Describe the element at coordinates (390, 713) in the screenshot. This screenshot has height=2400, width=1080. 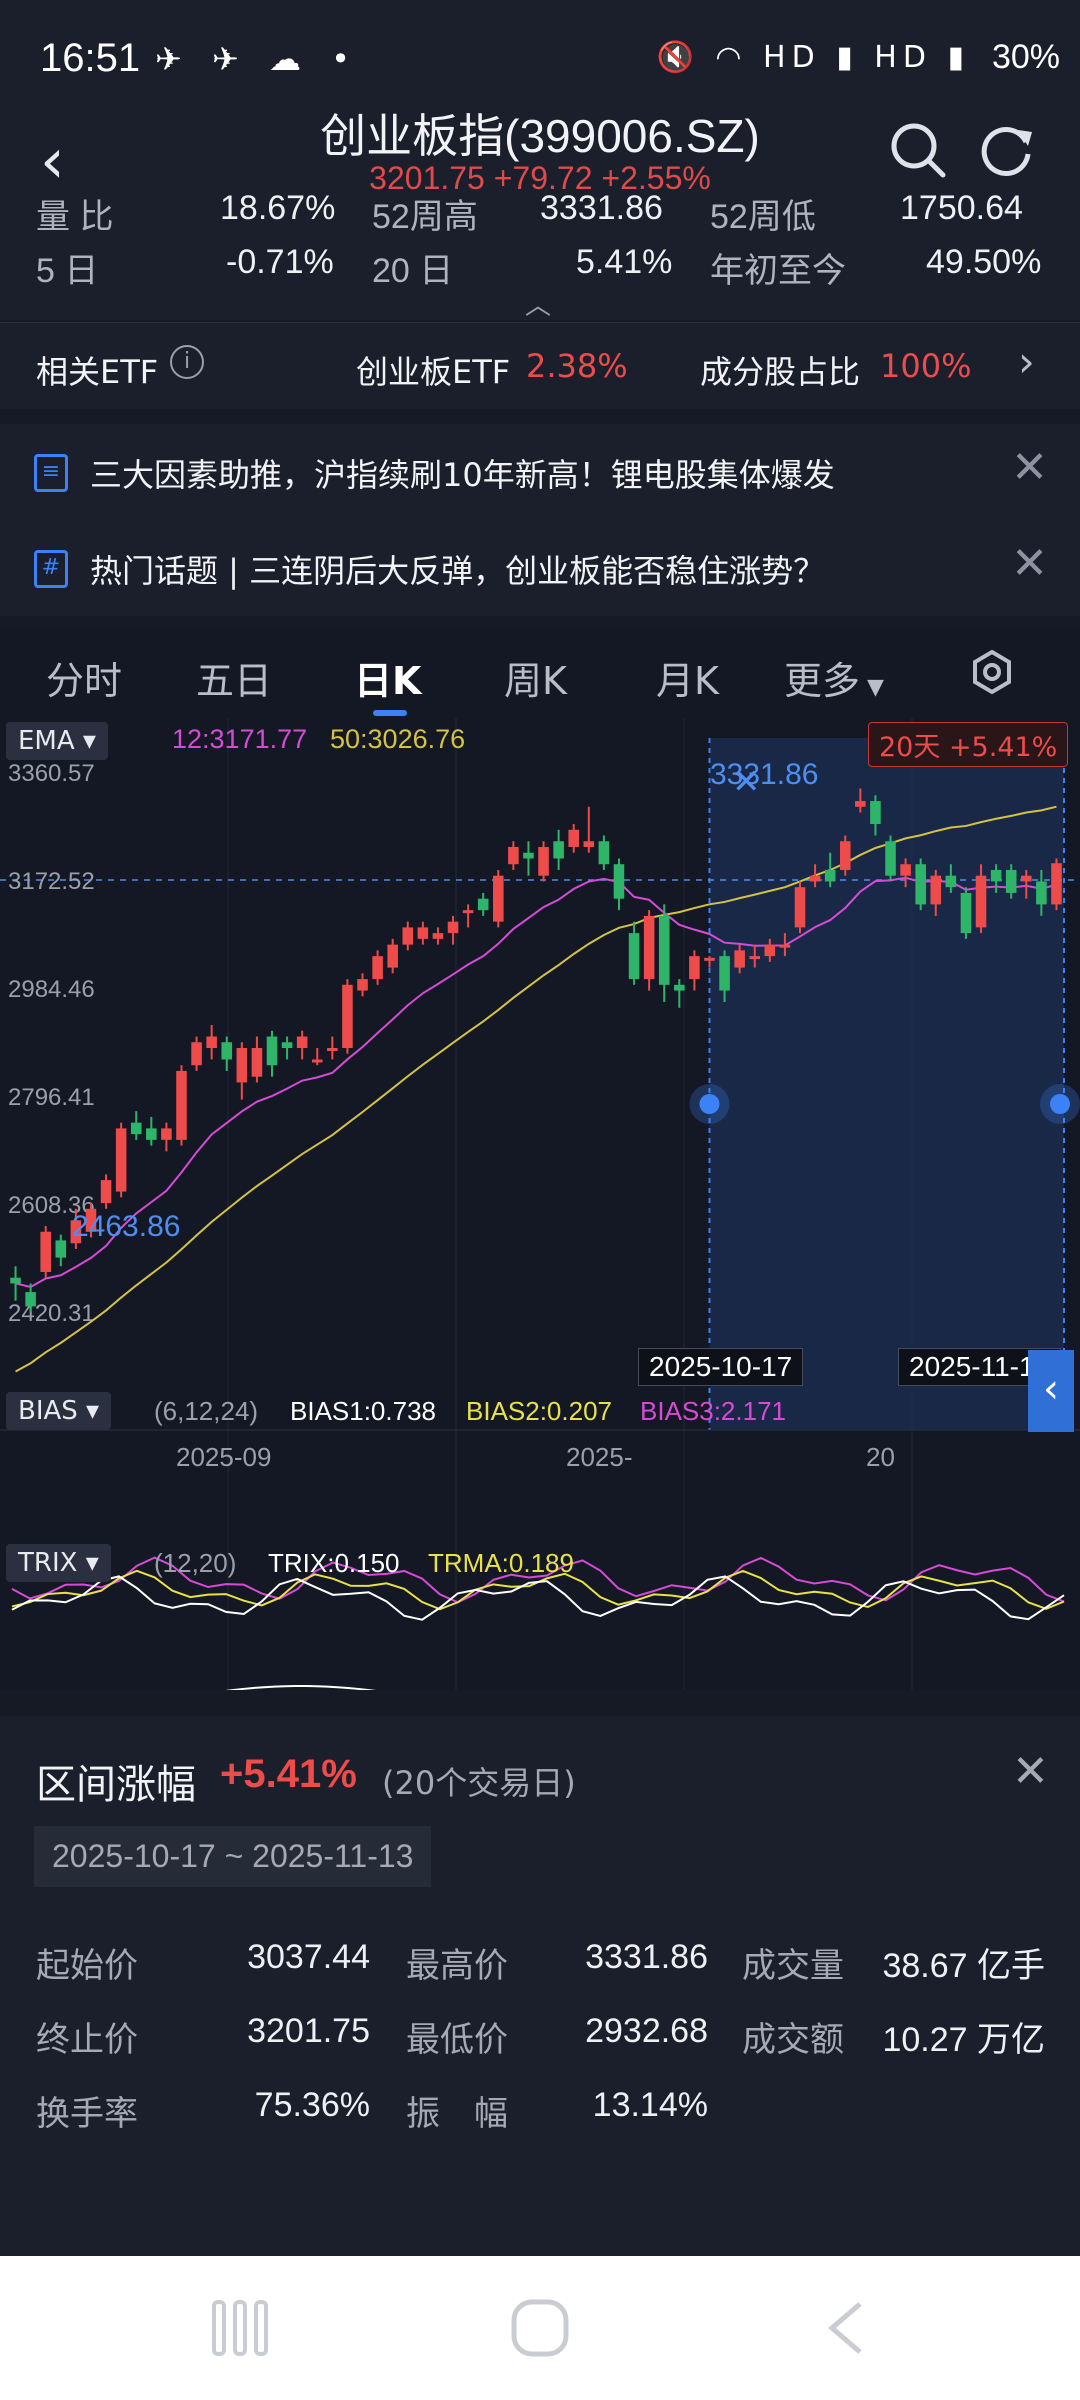
I see `active-tab-indicator` at that location.